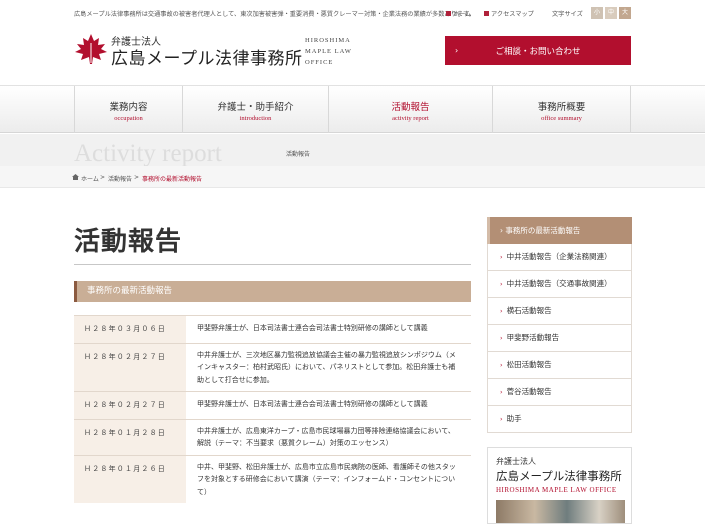 The height and width of the screenshot is (524, 705). Describe the element at coordinates (625, 13) in the screenshot. I see `font-size-large-button: 大` at that location.